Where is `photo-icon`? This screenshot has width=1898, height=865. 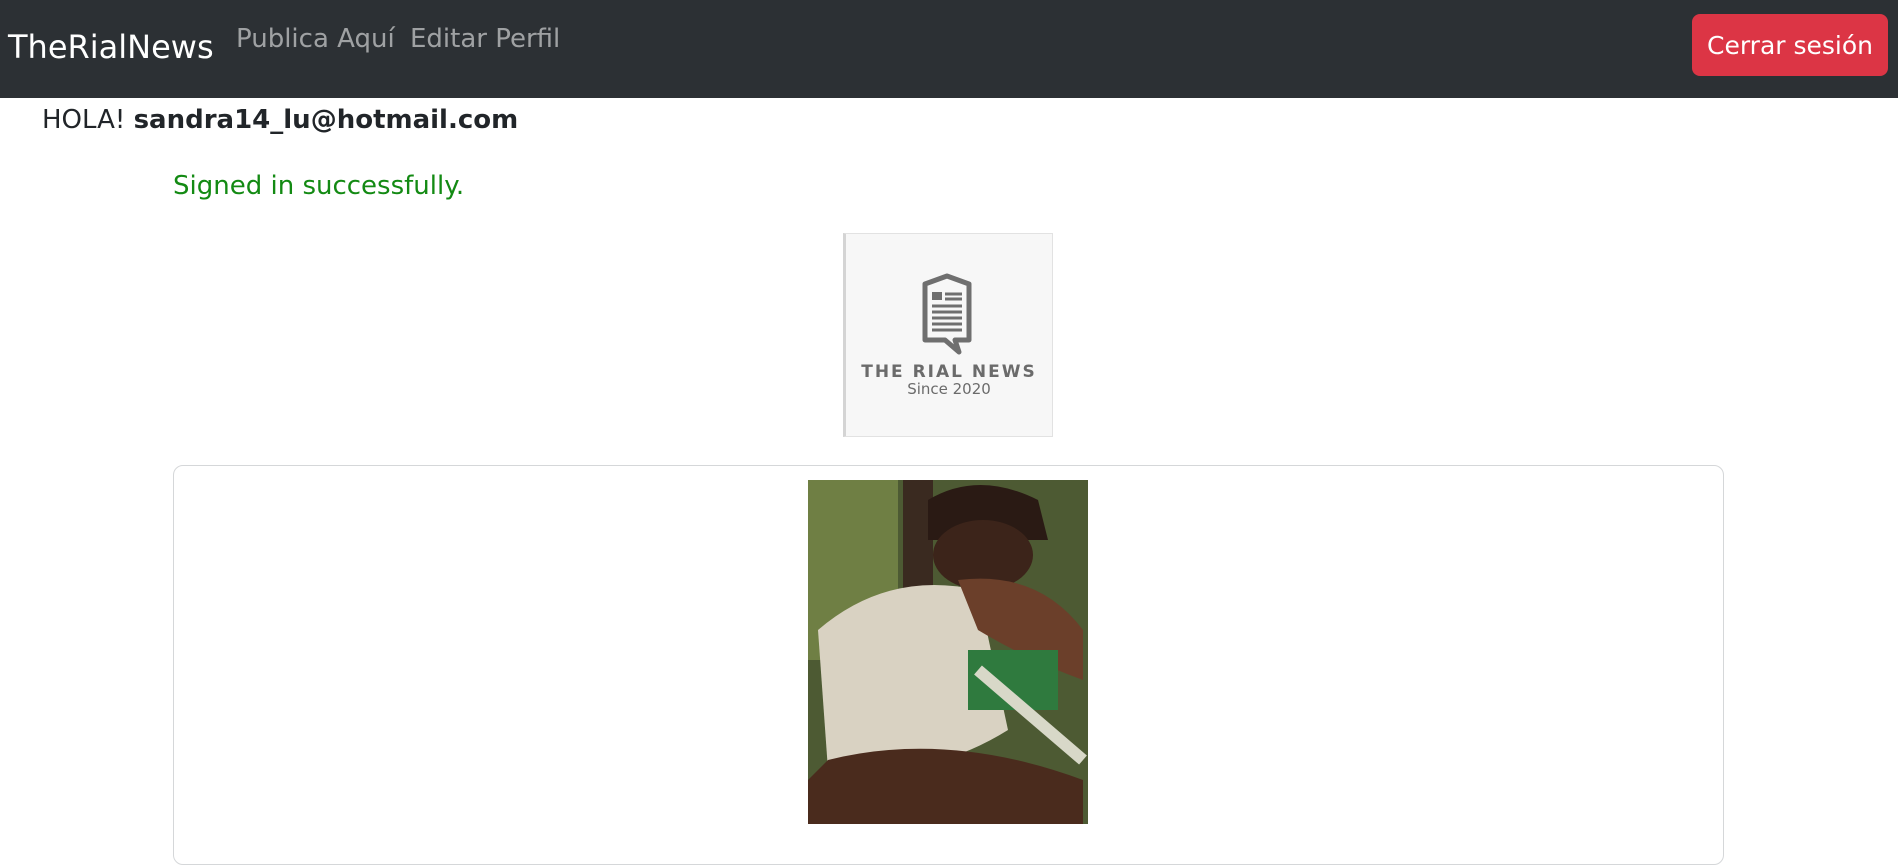 photo-icon is located at coordinates (948, 652).